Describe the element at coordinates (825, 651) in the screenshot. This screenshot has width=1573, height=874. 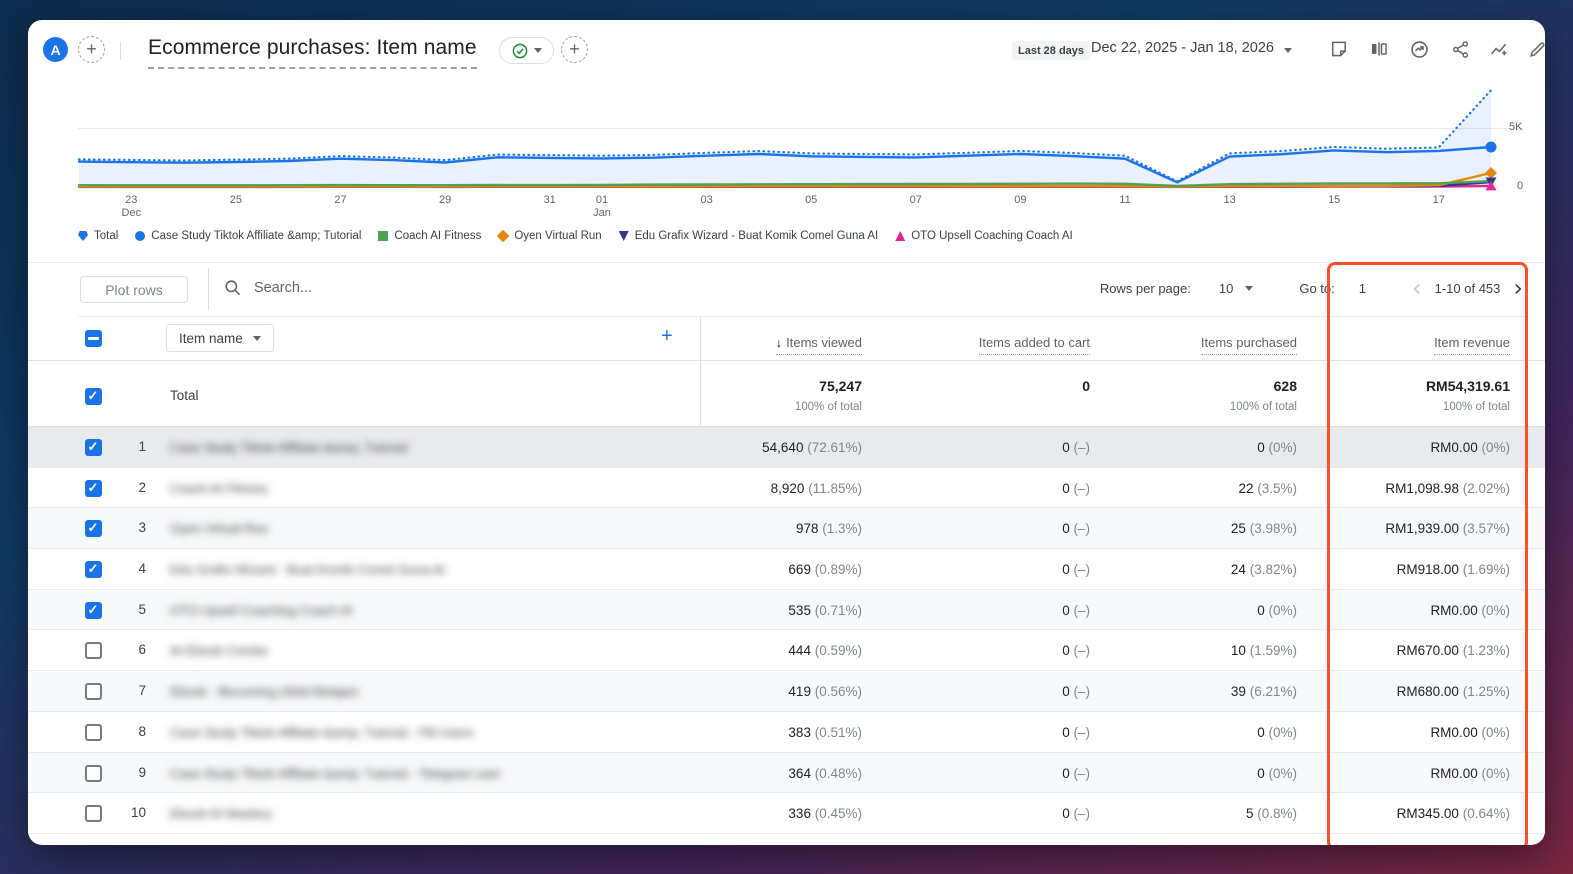
I see `items-viewed-cell: 444 (0.59%)` at that location.